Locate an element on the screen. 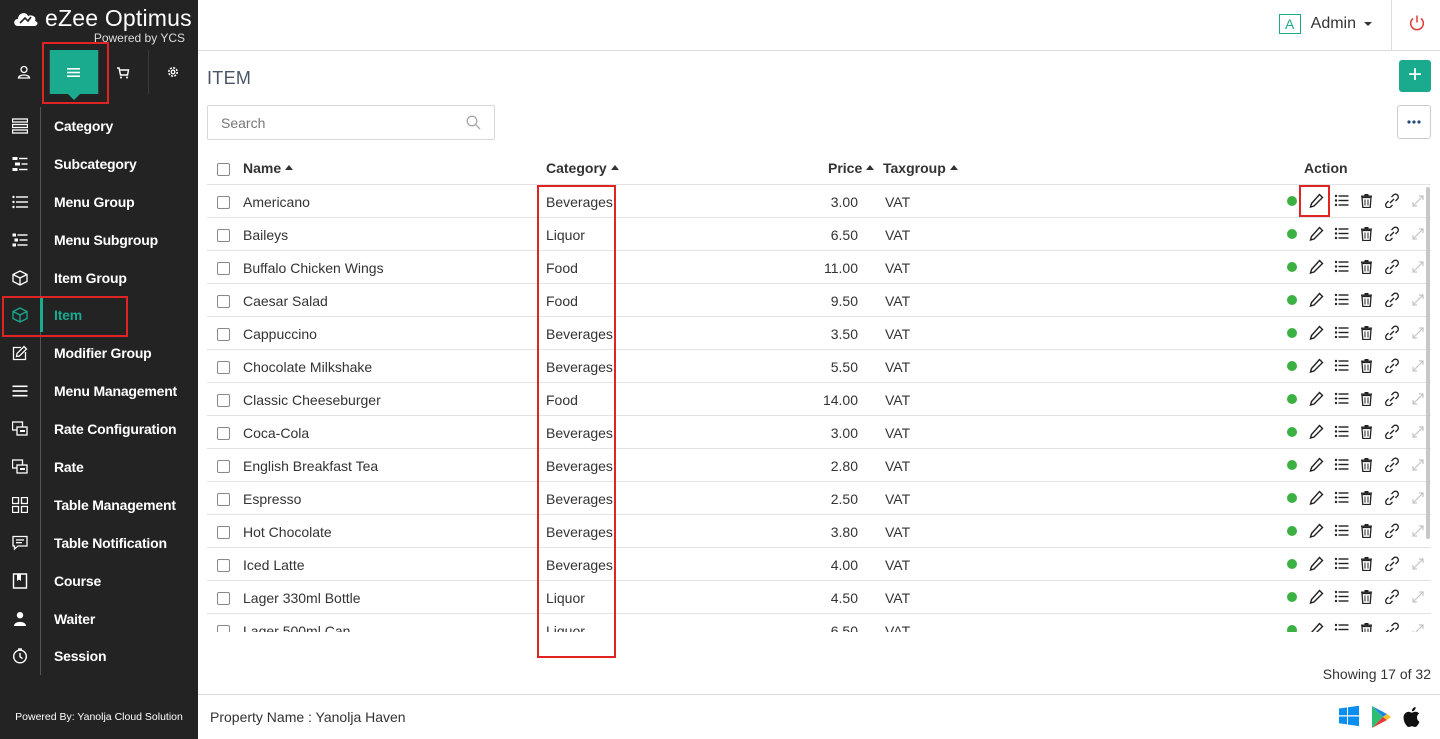 This screenshot has width=1440, height=739. apple-icon is located at coordinates (1413, 716).